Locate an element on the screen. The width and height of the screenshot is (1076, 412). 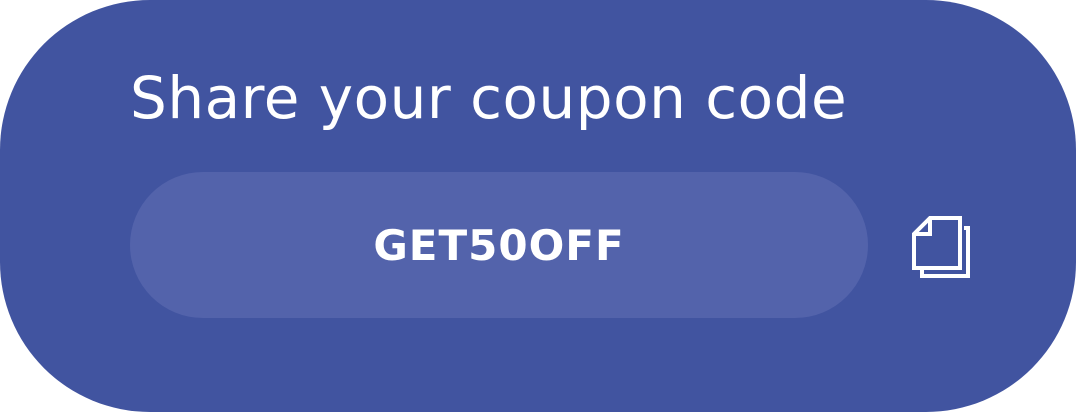
copy-button is located at coordinates (940, 245).